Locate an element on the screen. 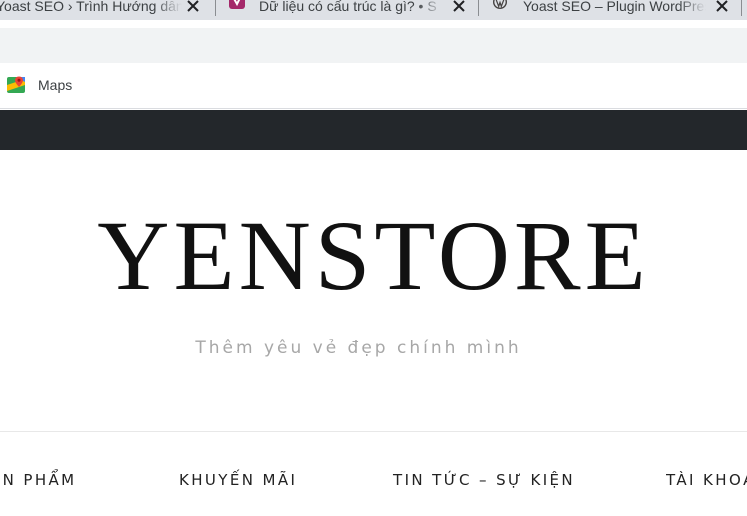 Image resolution: width=747 pixels, height=516 pixels. tab-yoast-plugin: Yoast SEO – Plugin WordPress is located at coordinates (619, 8).